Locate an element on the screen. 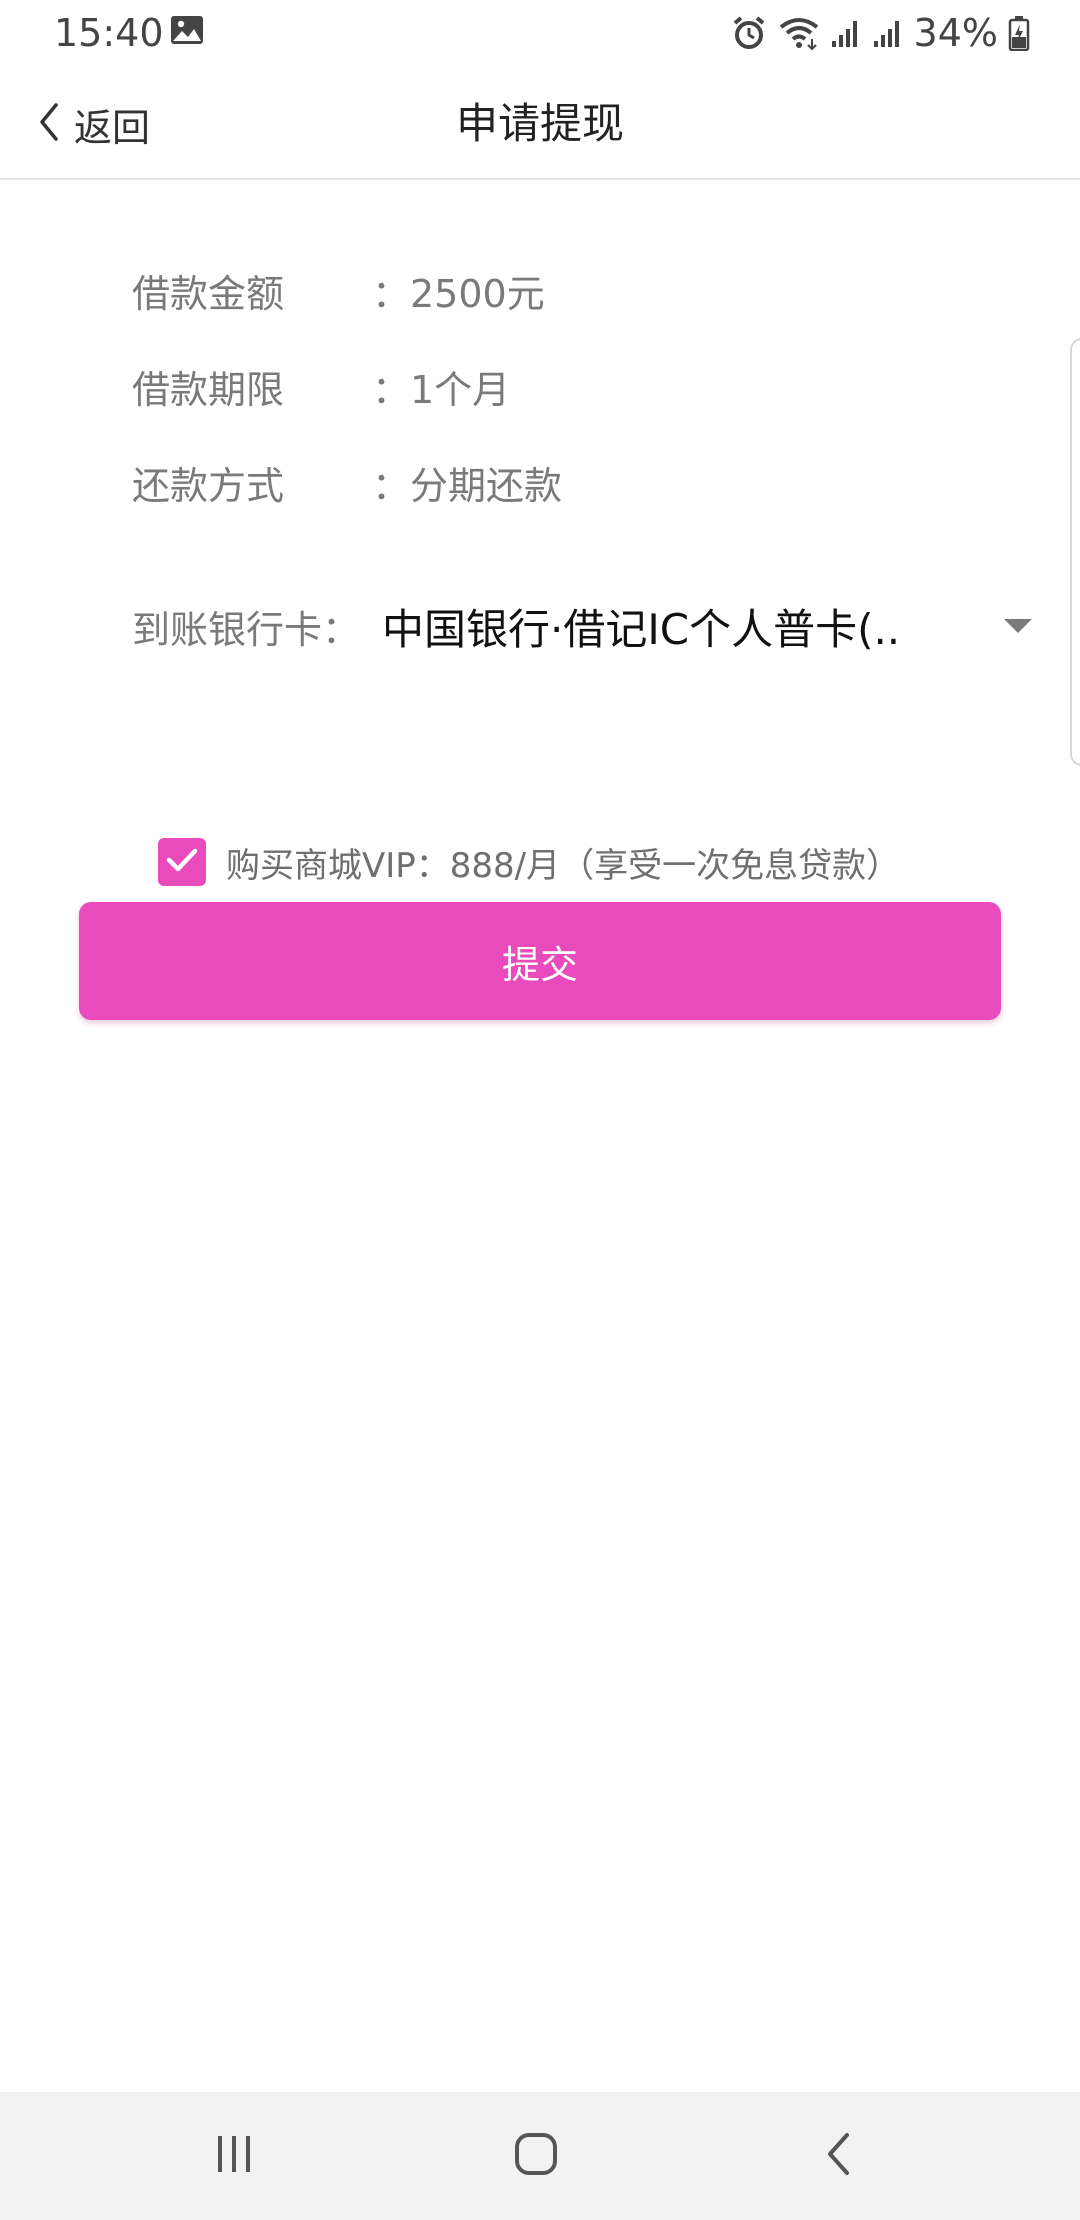 The image size is (1080, 2220). system-nav-bar is located at coordinates (540, 2156).